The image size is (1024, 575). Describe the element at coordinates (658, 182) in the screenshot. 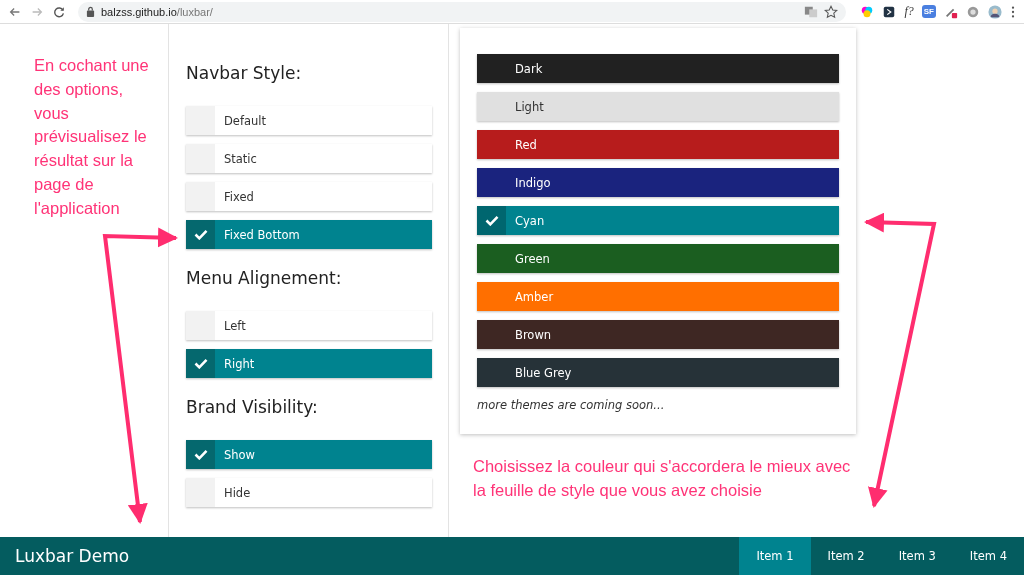

I see `theme-button: Indigo` at that location.